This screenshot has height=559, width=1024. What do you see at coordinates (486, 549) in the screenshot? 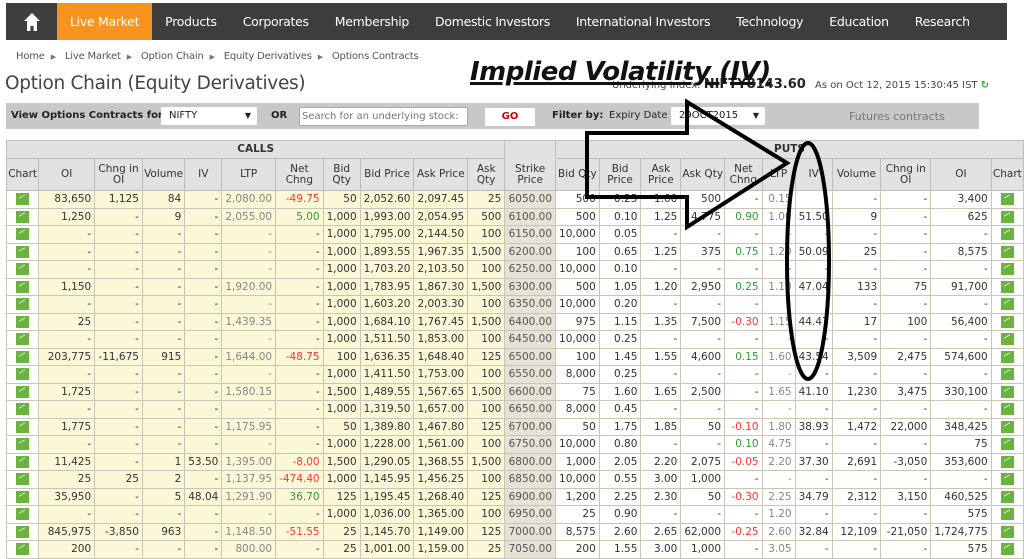
I see `call-ask-qty: 25` at bounding box center [486, 549].